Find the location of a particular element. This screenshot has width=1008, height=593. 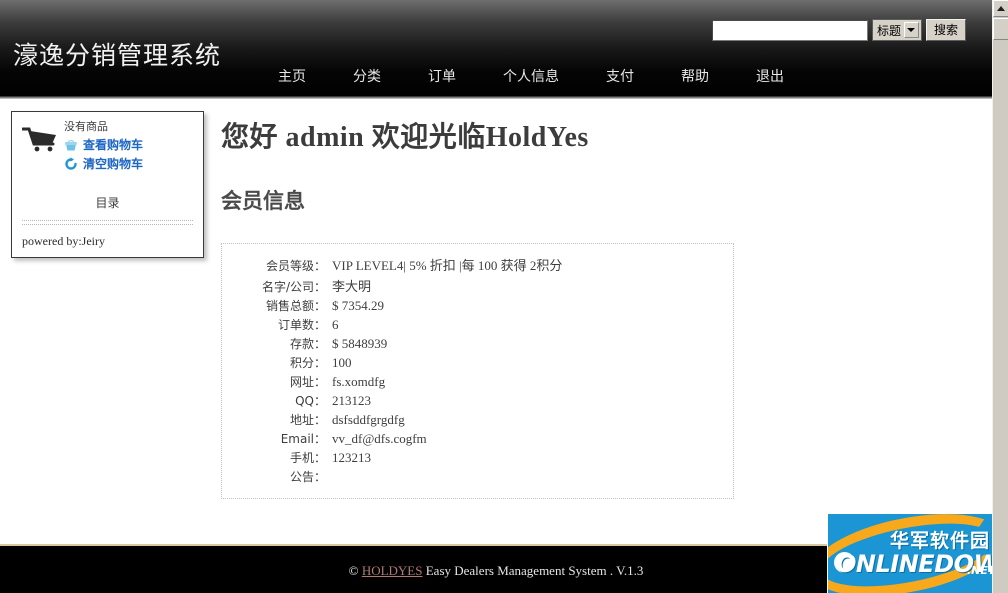

member-info-value is located at coordinates (532, 476).